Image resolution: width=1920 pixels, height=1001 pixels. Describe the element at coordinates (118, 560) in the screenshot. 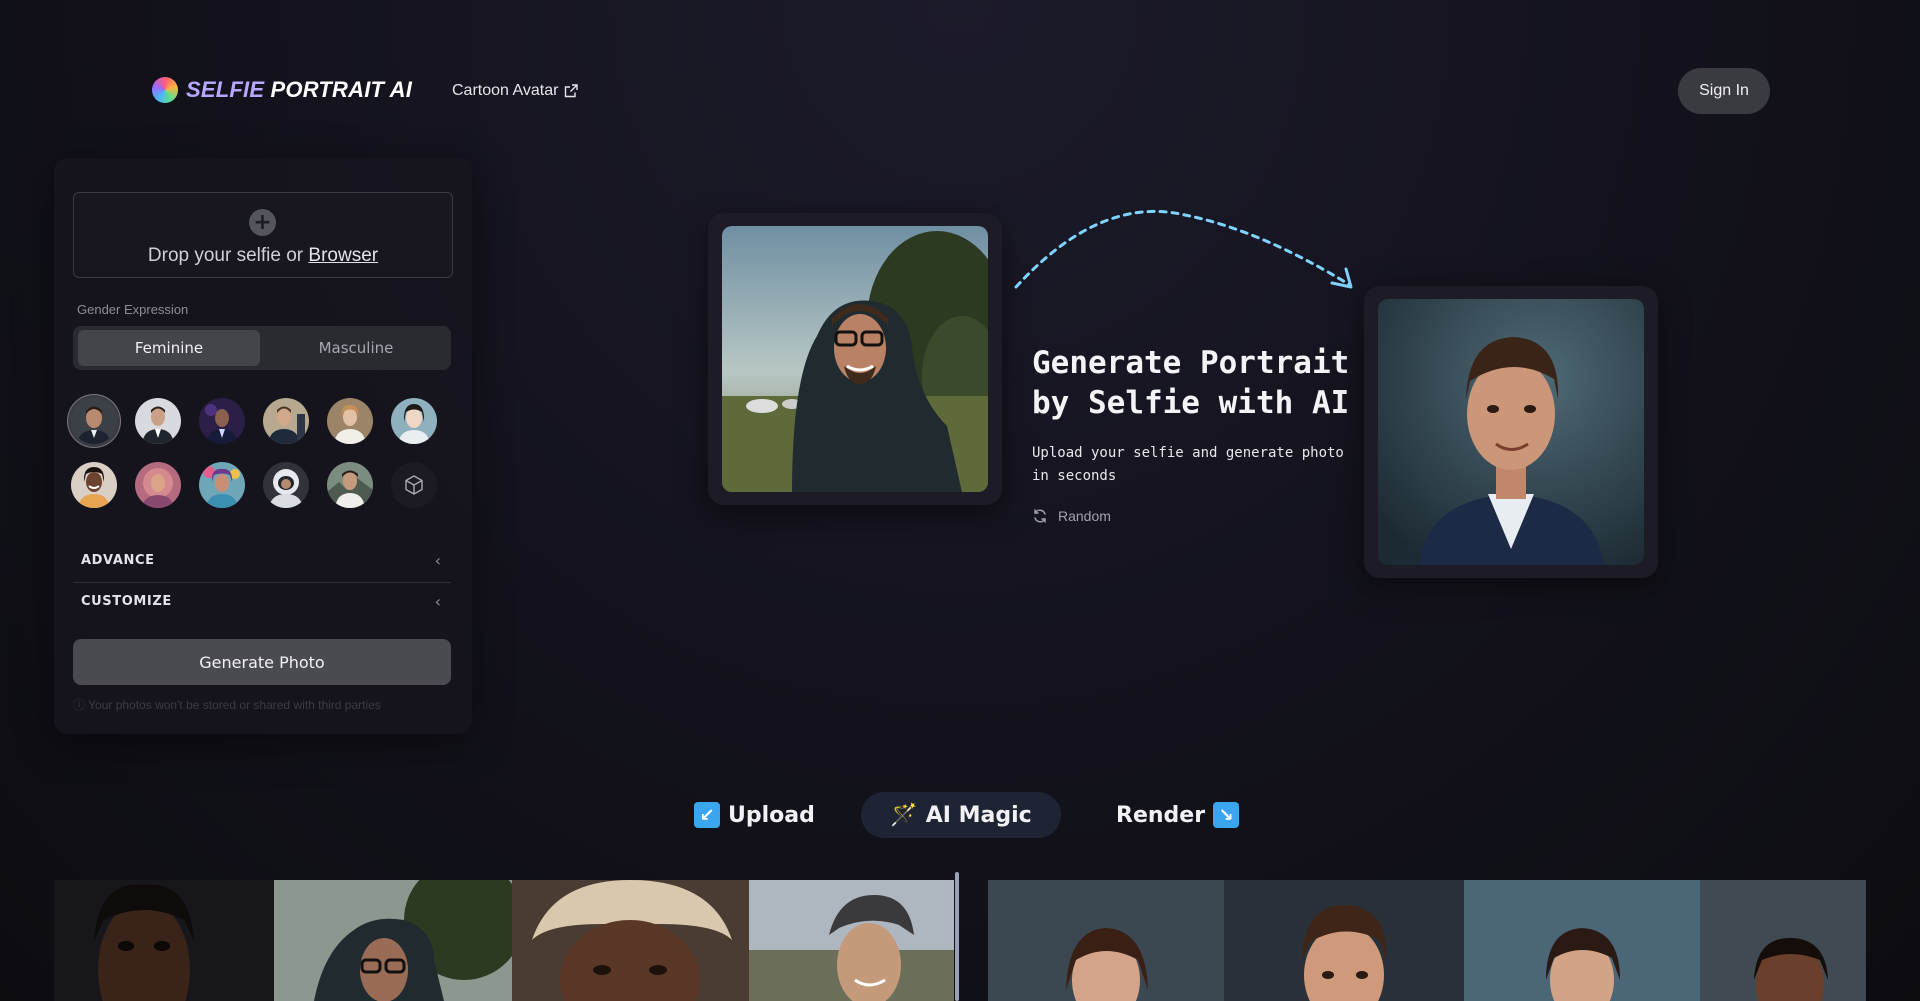

I see `advance-label: ADVANCE` at that location.